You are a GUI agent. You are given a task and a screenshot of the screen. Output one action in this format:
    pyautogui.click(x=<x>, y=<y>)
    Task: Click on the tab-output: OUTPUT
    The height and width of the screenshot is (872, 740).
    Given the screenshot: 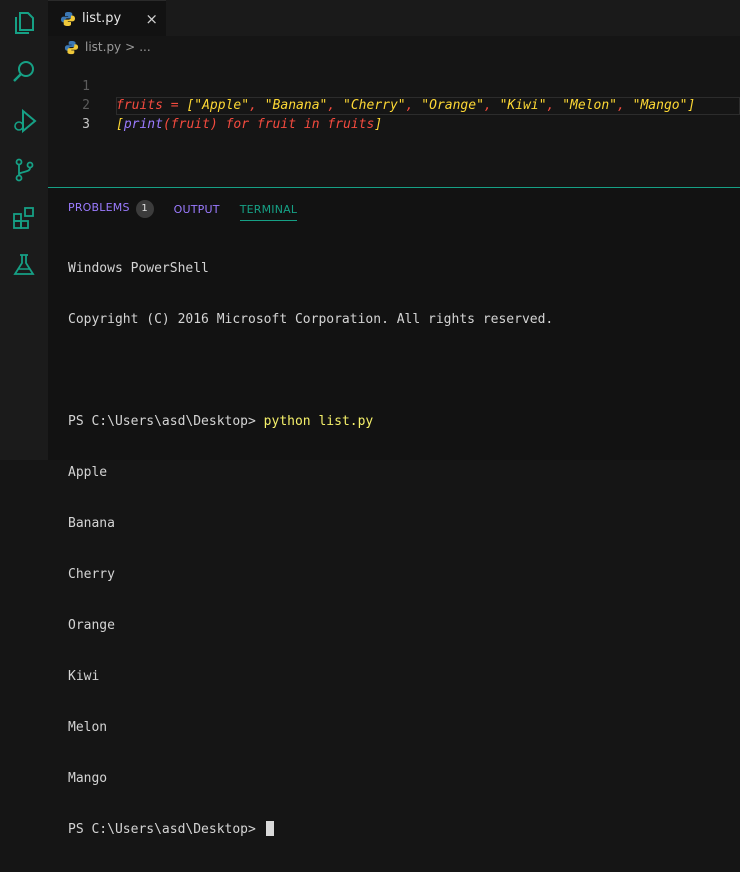 What is the action you would take?
    pyautogui.click(x=197, y=209)
    